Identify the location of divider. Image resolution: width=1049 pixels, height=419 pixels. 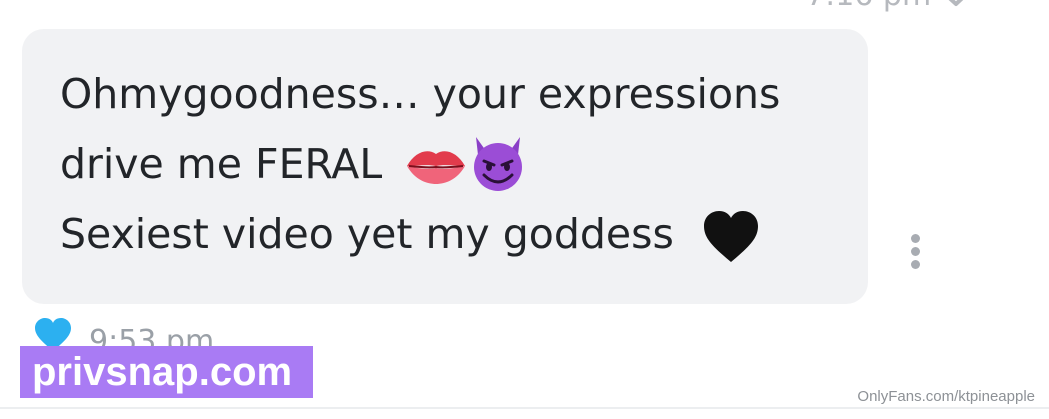
(524, 408).